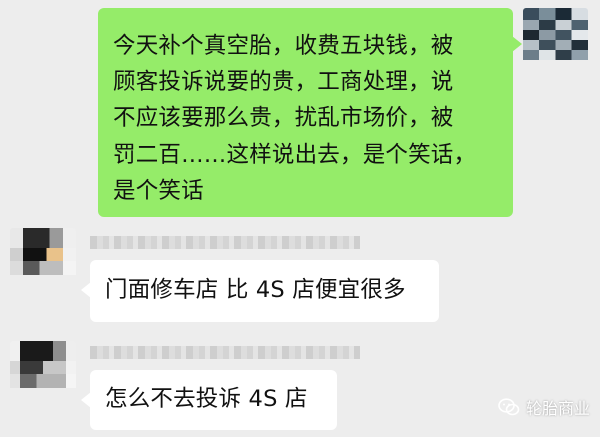 The image size is (600, 437). I want to click on message-line: 是个笑话, so click(158, 190).